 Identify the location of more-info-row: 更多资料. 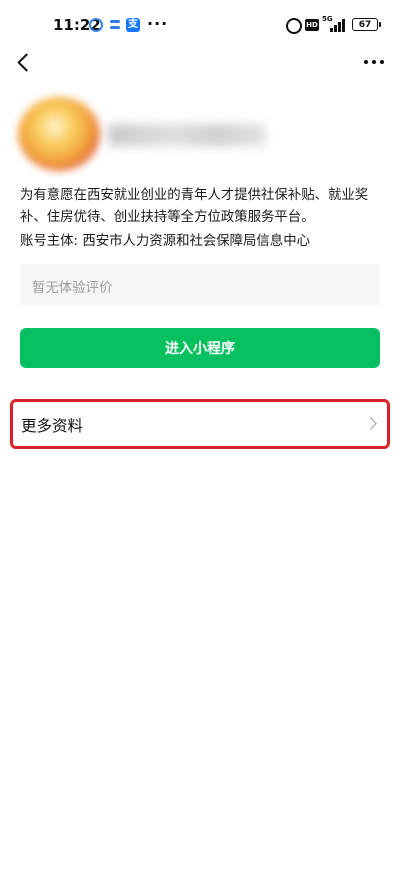
(200, 424).